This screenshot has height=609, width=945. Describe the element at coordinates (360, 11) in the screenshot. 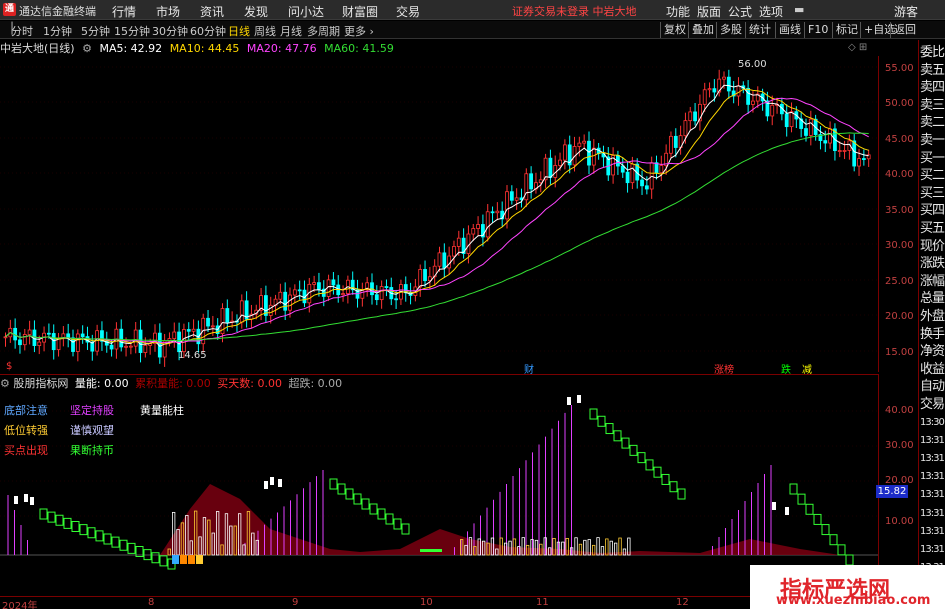

I see `menu-wealth-circle: 财富圈` at that location.